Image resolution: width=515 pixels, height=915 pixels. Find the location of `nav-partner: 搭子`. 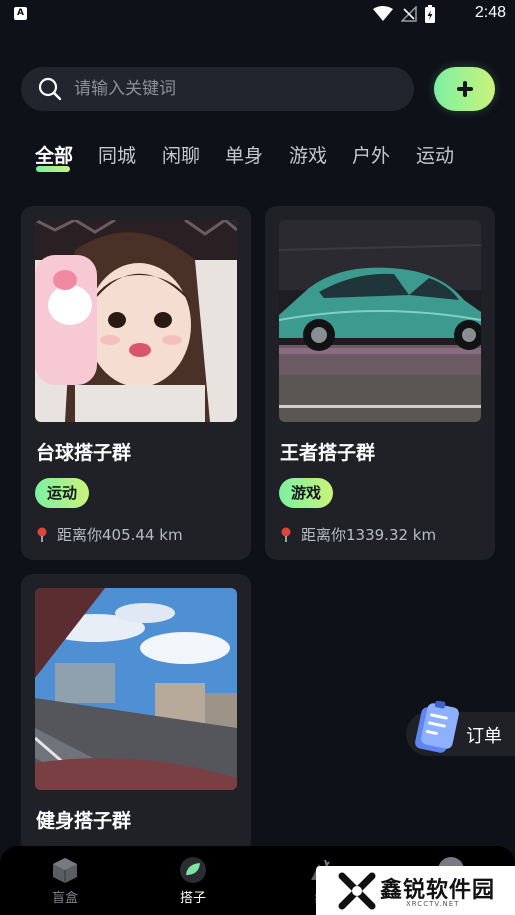

nav-partner: 搭子 is located at coordinates (193, 880).